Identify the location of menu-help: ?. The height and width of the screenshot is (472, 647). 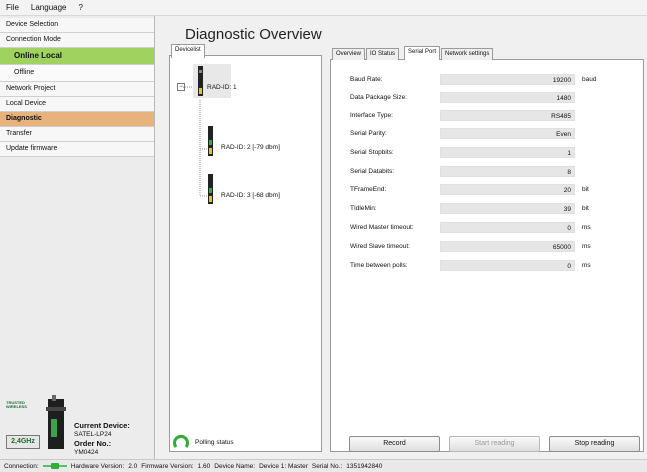
(80, 7).